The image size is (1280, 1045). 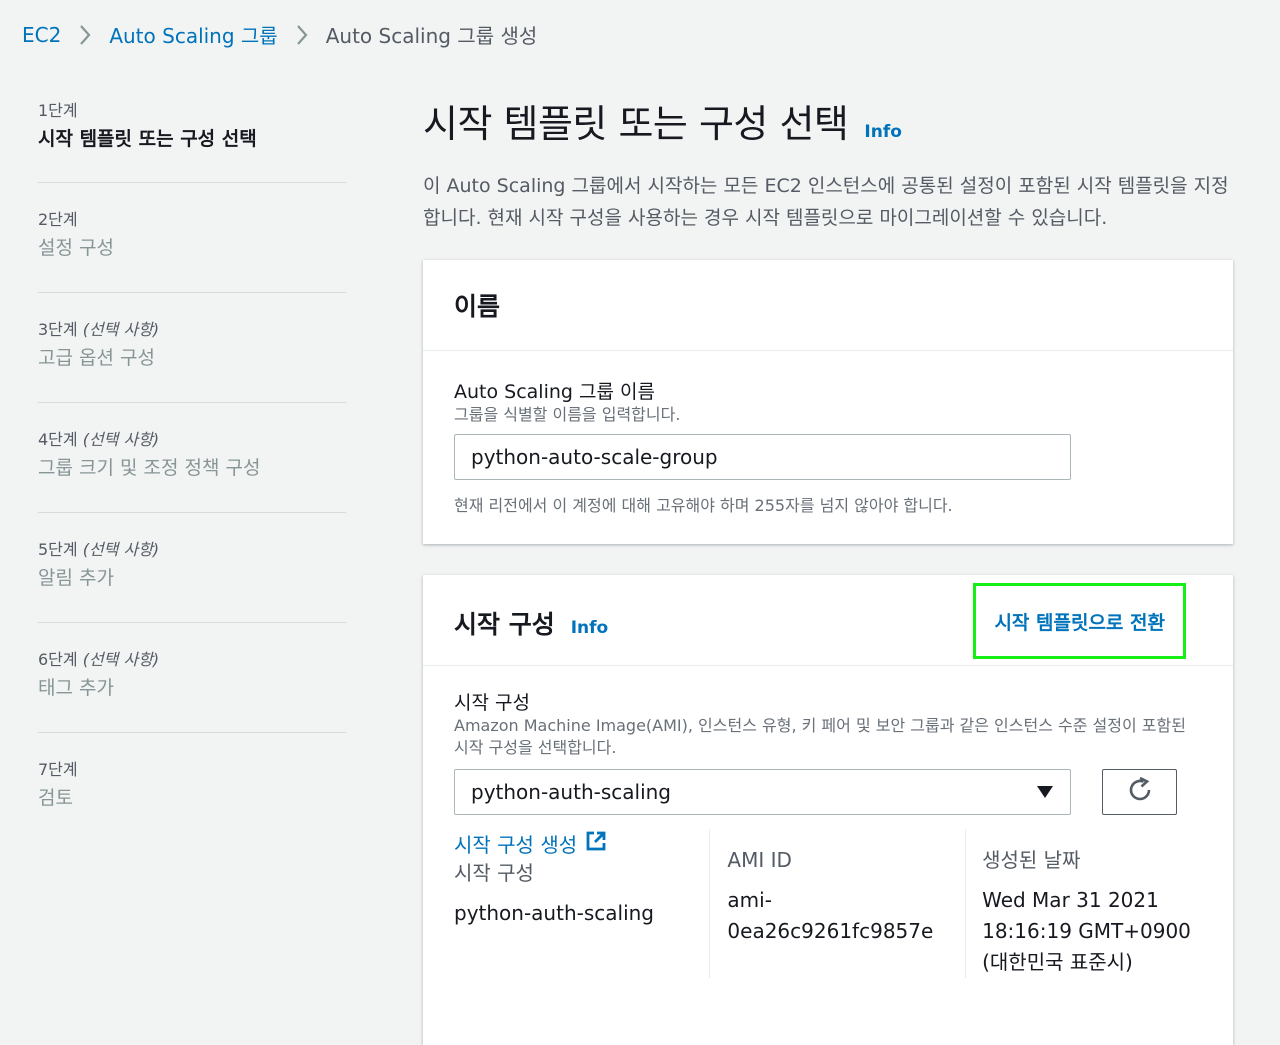 What do you see at coordinates (96, 358) in the screenshot?
I see `step-title: 고급 옵션 구성` at bounding box center [96, 358].